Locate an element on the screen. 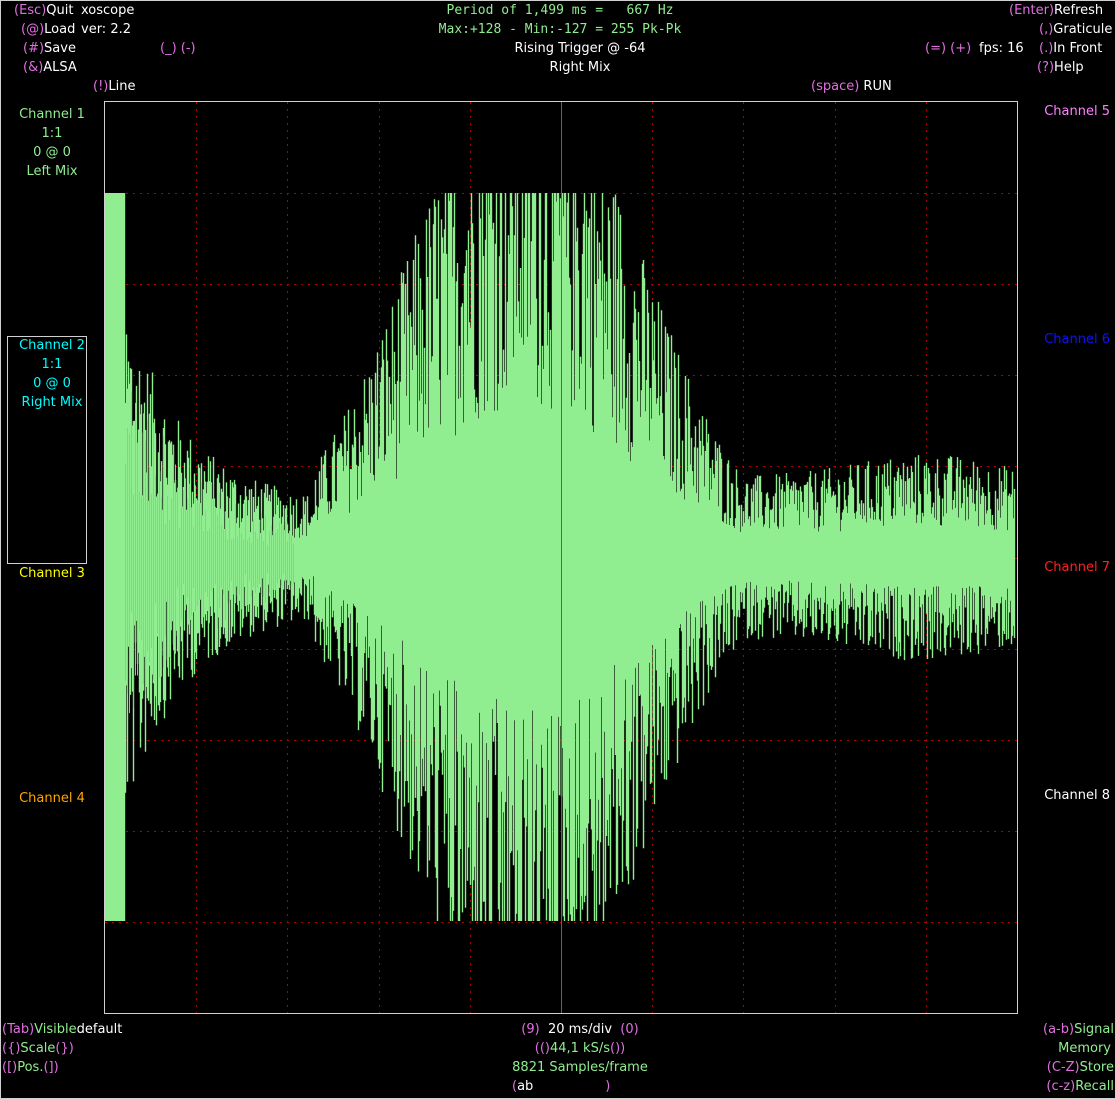  signal-label: Signal is located at coordinates (1094, 1029).